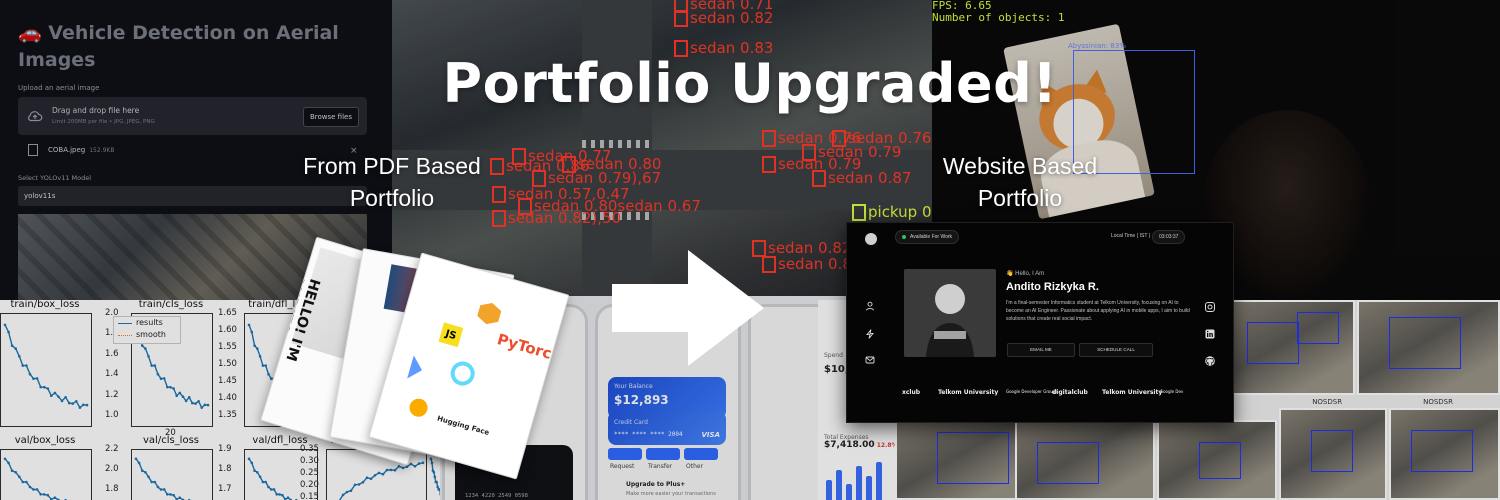 This screenshot has width=1500, height=500. What do you see at coordinates (861, 445) in the screenshot?
I see `total-expenses-value: $7,418.00 12.8%` at bounding box center [861, 445].